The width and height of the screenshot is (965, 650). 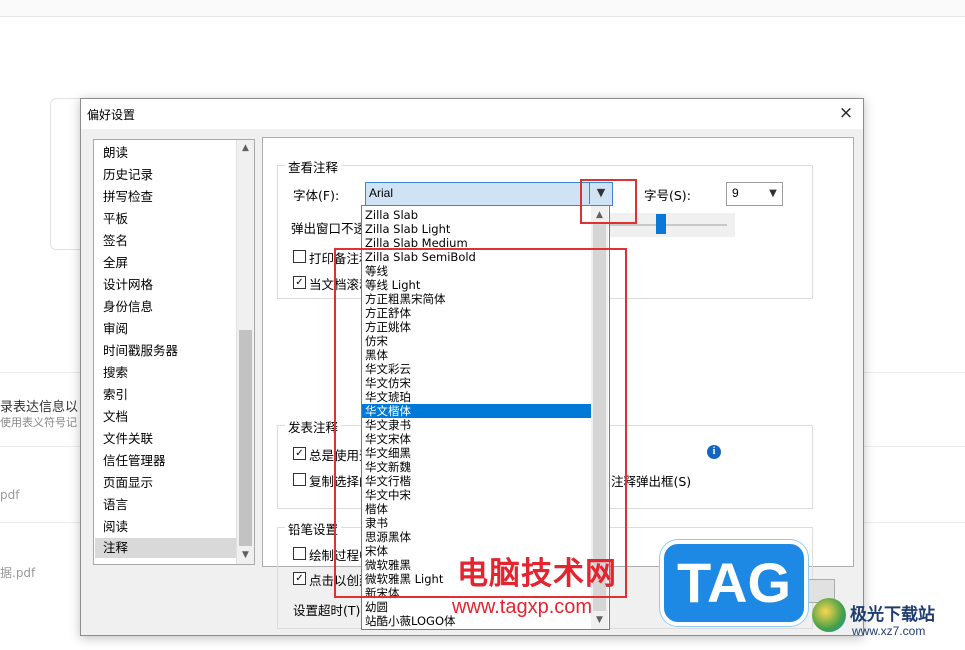 I want to click on copy-selection-checkbox, so click(x=299, y=479).